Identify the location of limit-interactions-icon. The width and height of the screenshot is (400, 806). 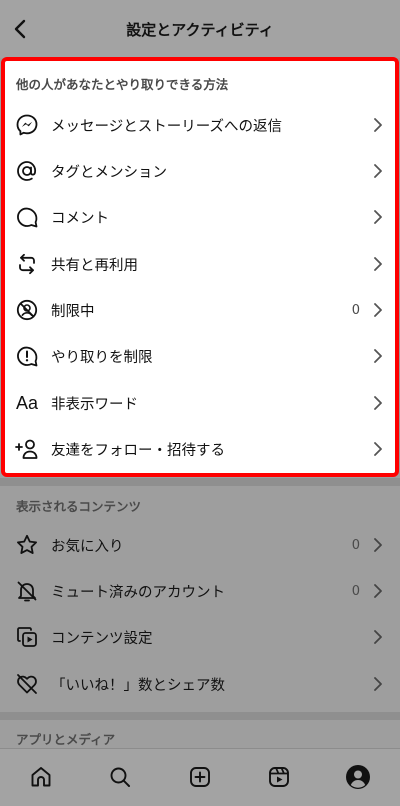
(27, 356).